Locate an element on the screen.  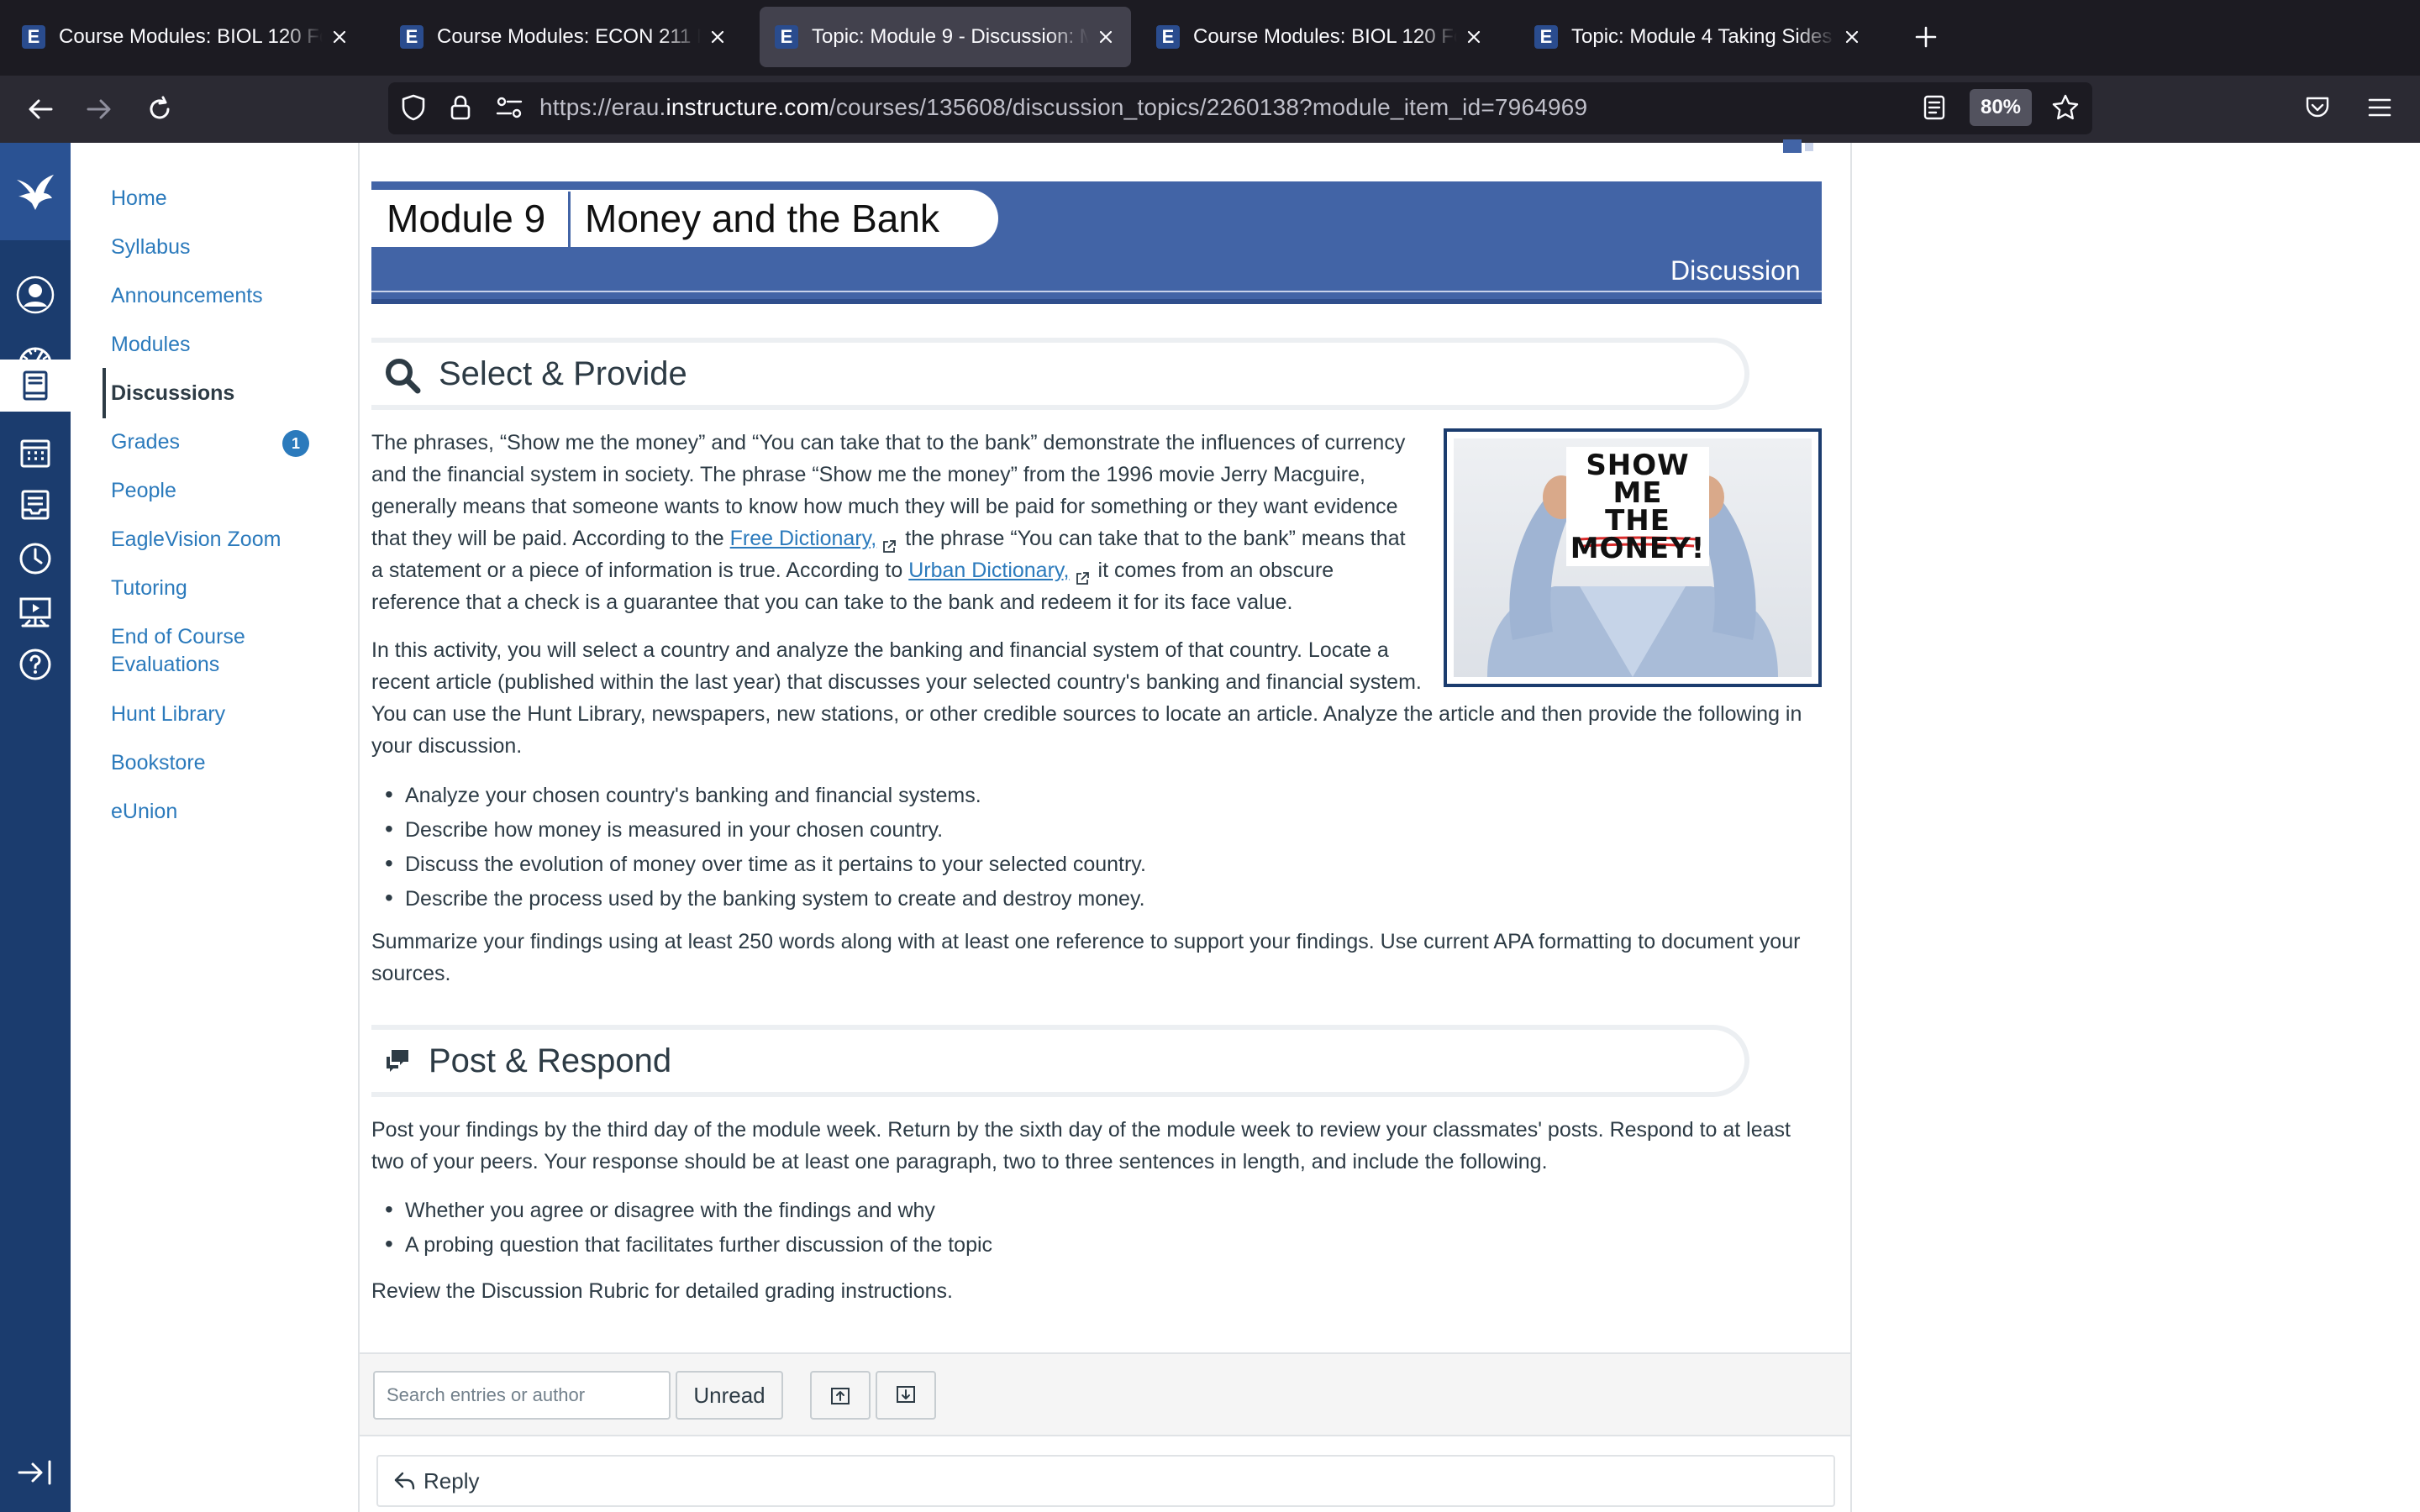
nav-label-line: End of Course is located at coordinates (178, 636).